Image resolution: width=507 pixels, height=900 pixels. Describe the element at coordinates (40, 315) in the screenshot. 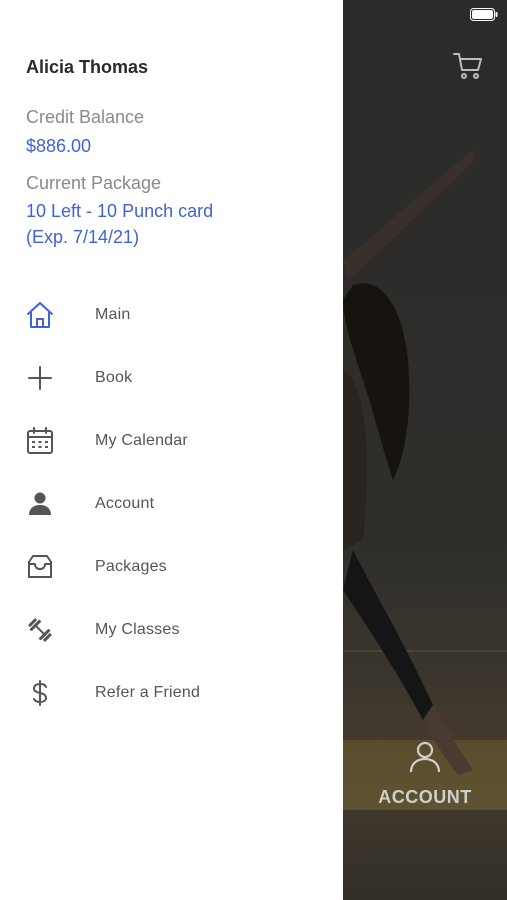

I see `home-icon` at that location.